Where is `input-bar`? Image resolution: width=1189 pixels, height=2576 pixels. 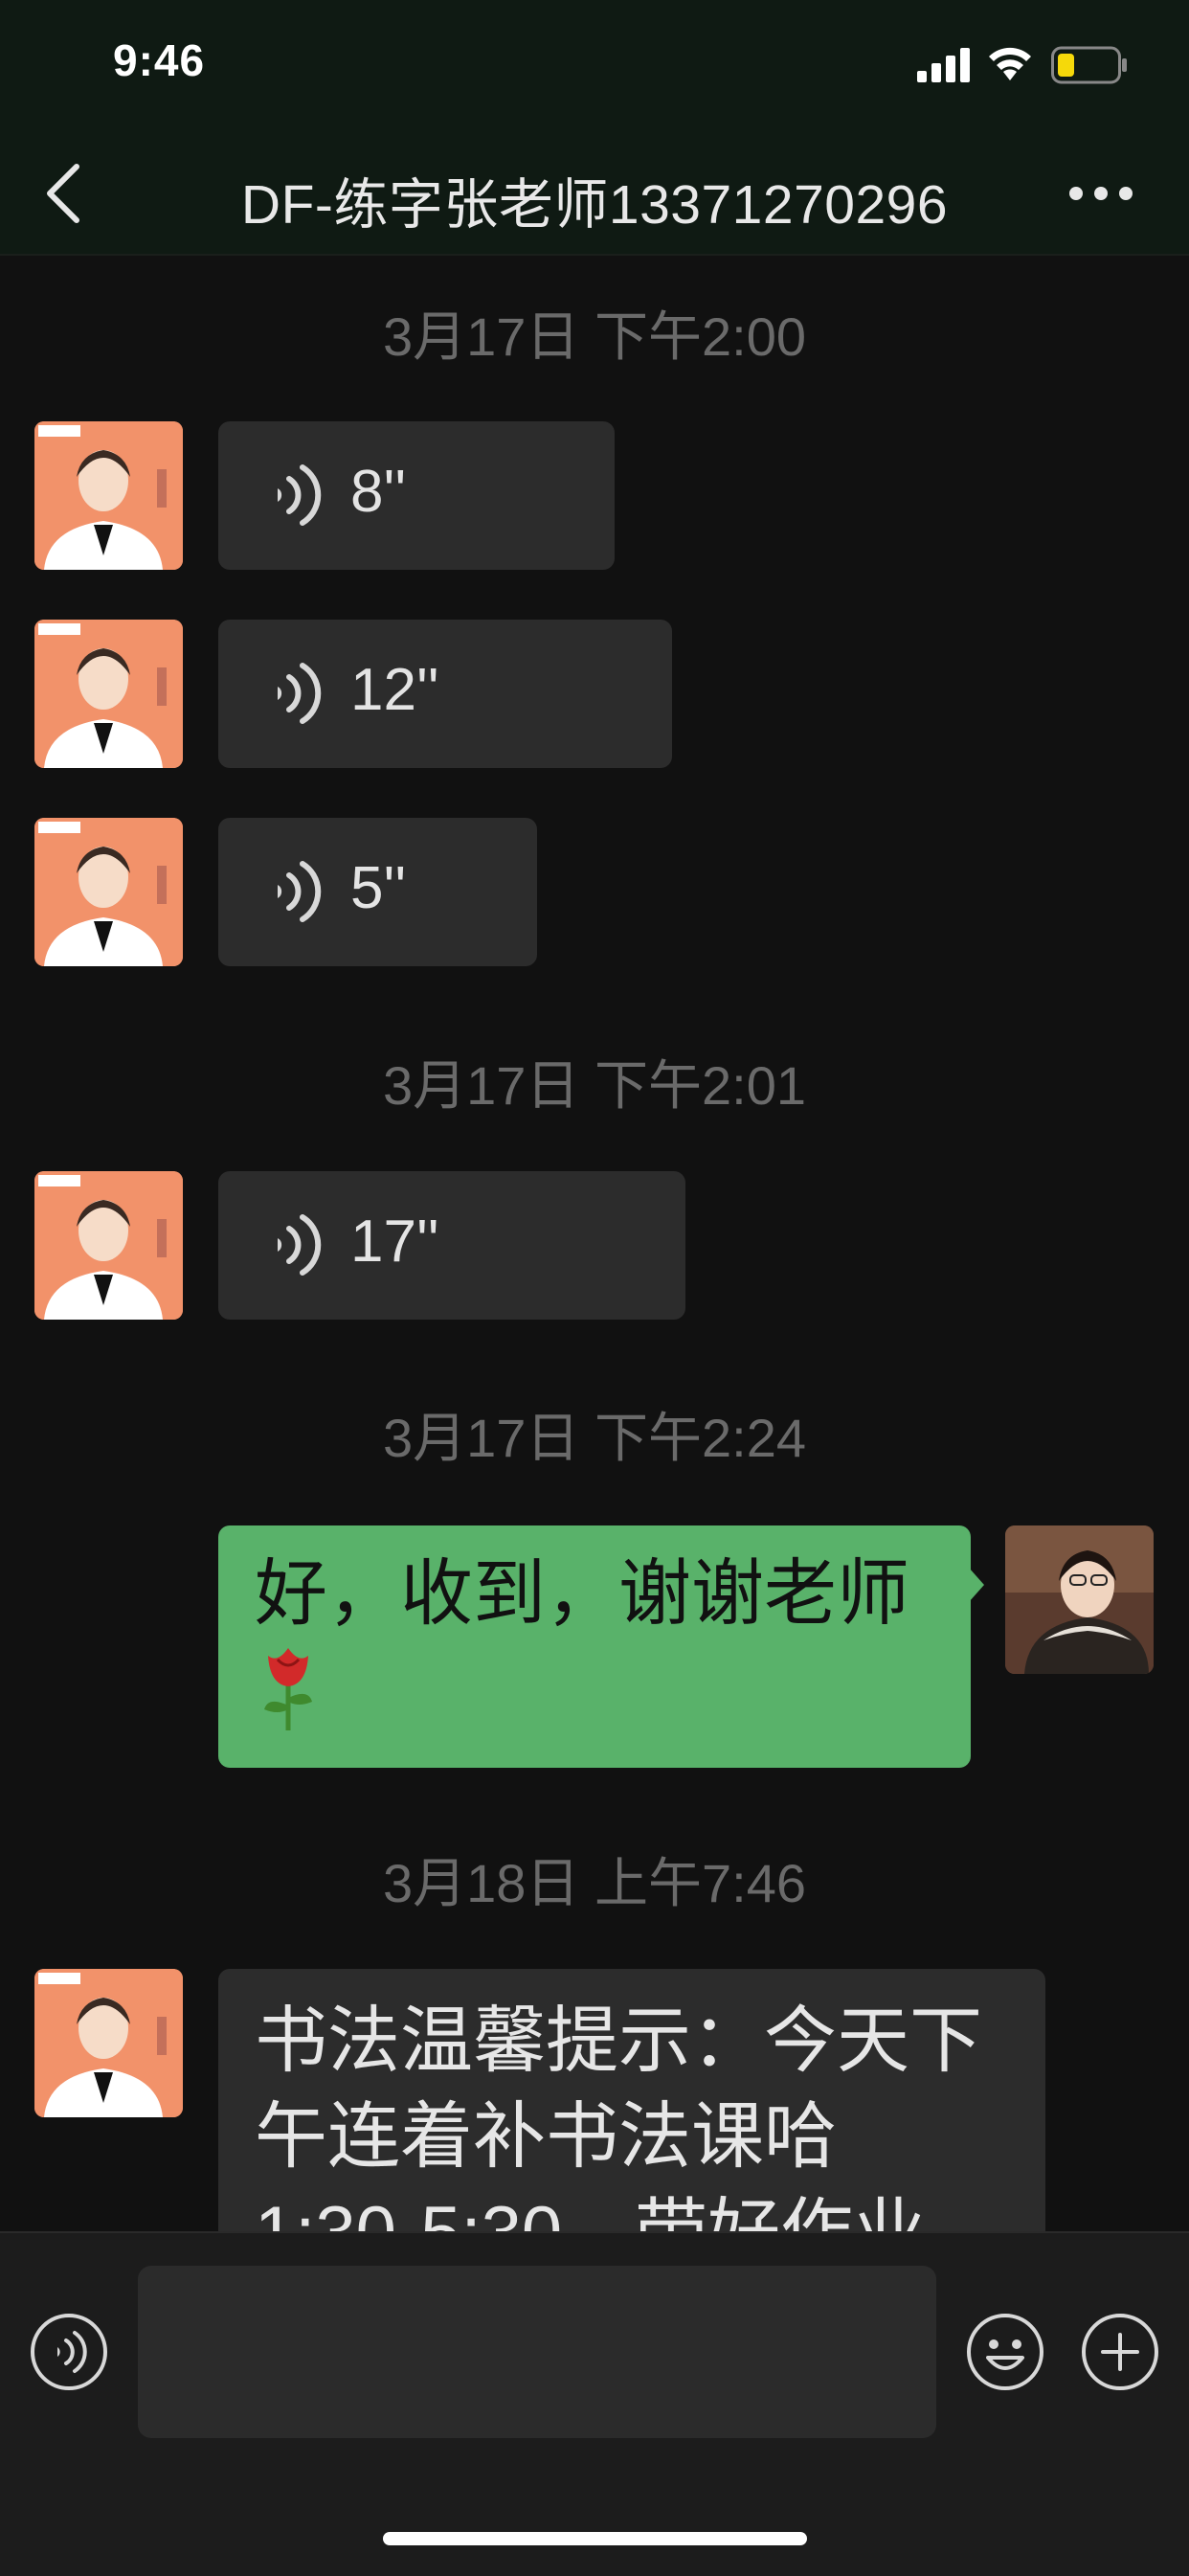 input-bar is located at coordinates (594, 2403).